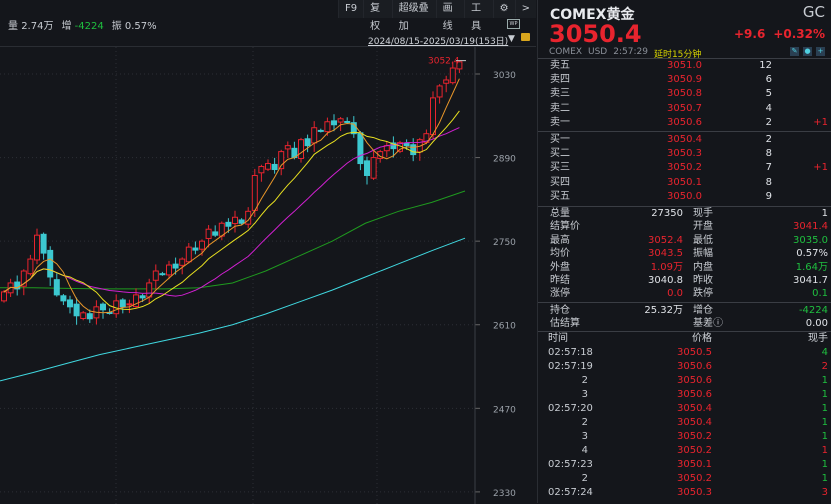 This screenshot has width=831, height=504. I want to click on stat-label: 均价, so click(560, 254).